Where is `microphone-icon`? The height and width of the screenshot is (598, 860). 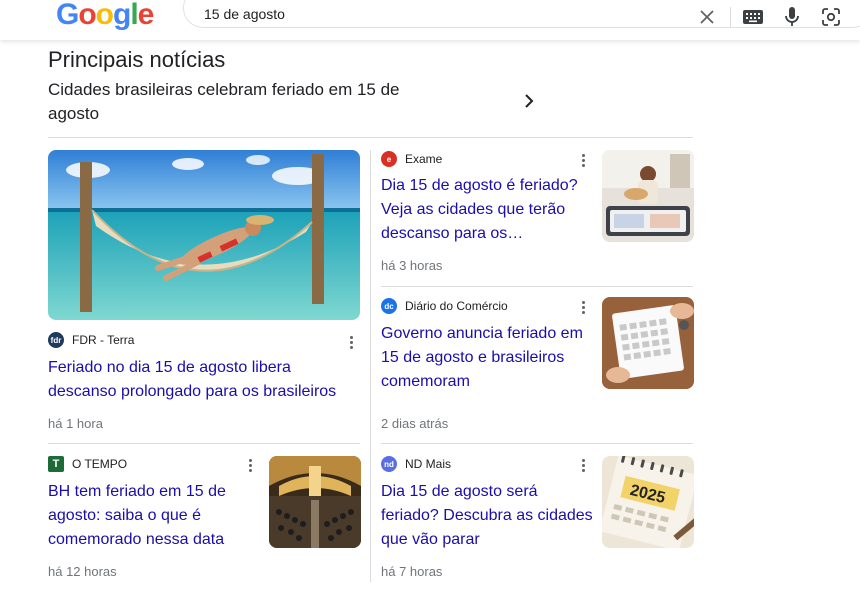
microphone-icon is located at coordinates (792, 17).